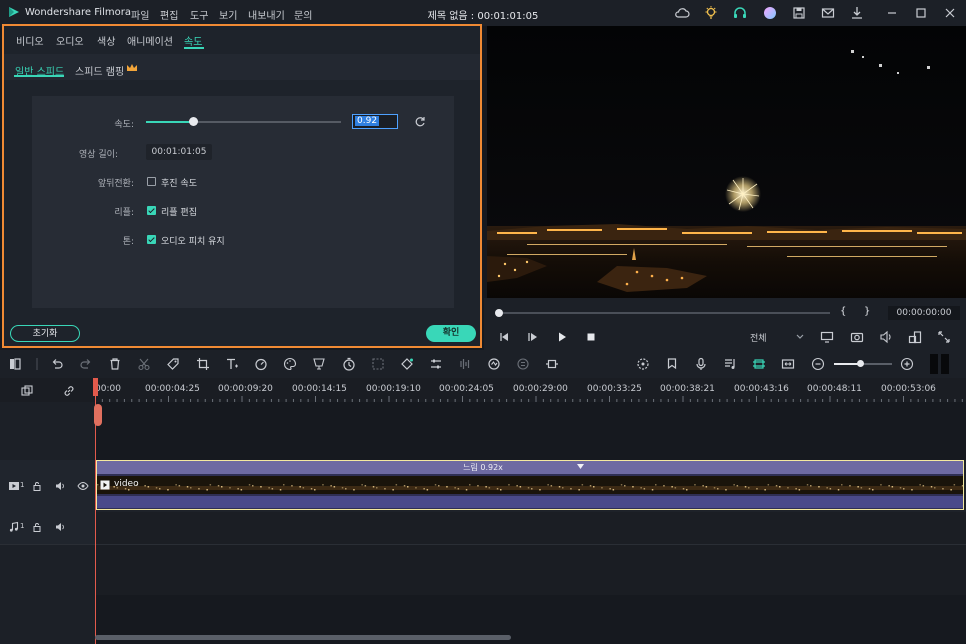  I want to click on add-track-icon, so click(27, 391).